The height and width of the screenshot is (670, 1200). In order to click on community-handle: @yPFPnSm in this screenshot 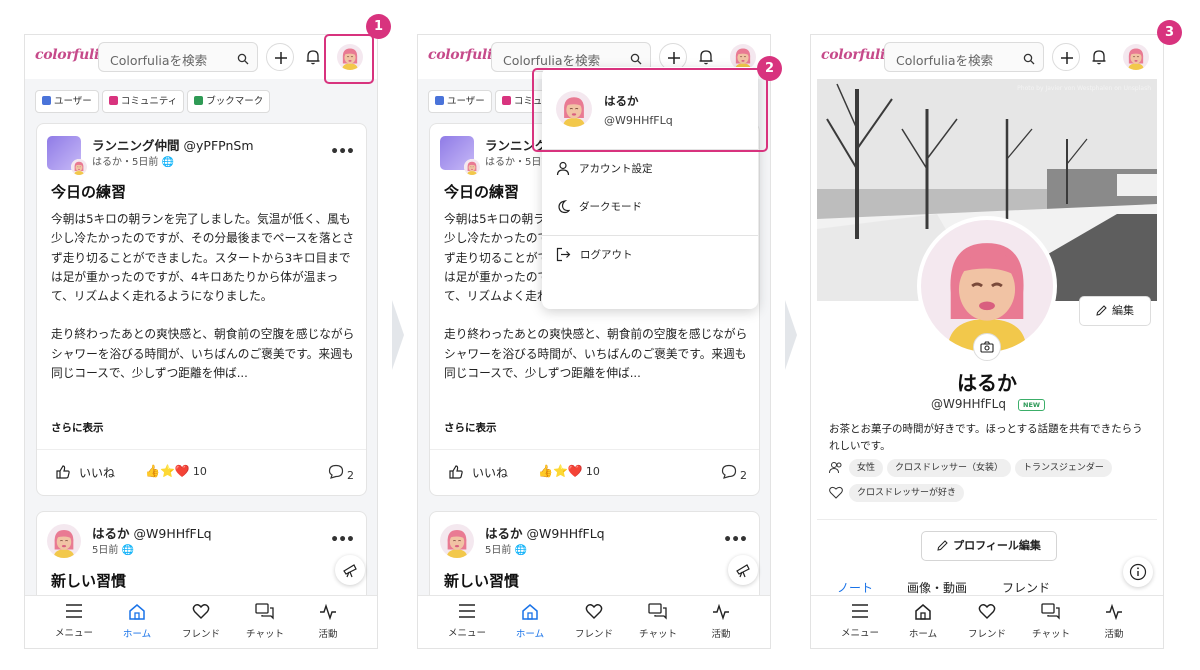, I will do `click(218, 145)`.